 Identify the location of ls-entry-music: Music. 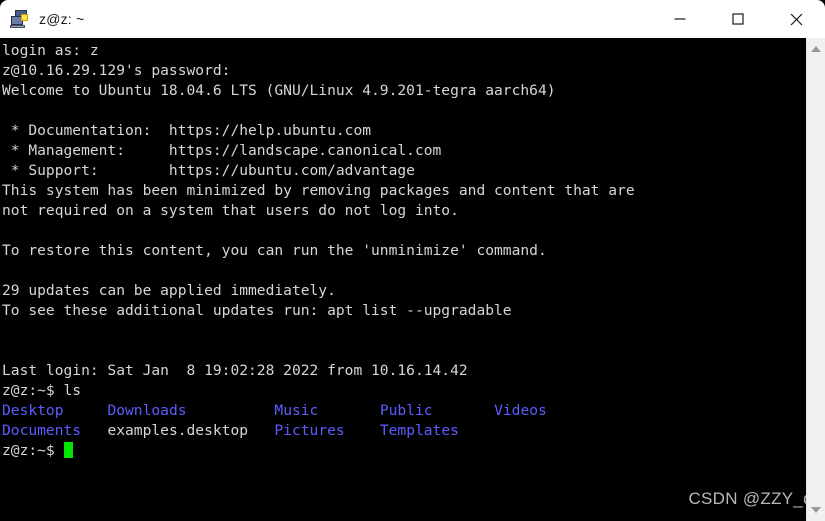
(296, 410).